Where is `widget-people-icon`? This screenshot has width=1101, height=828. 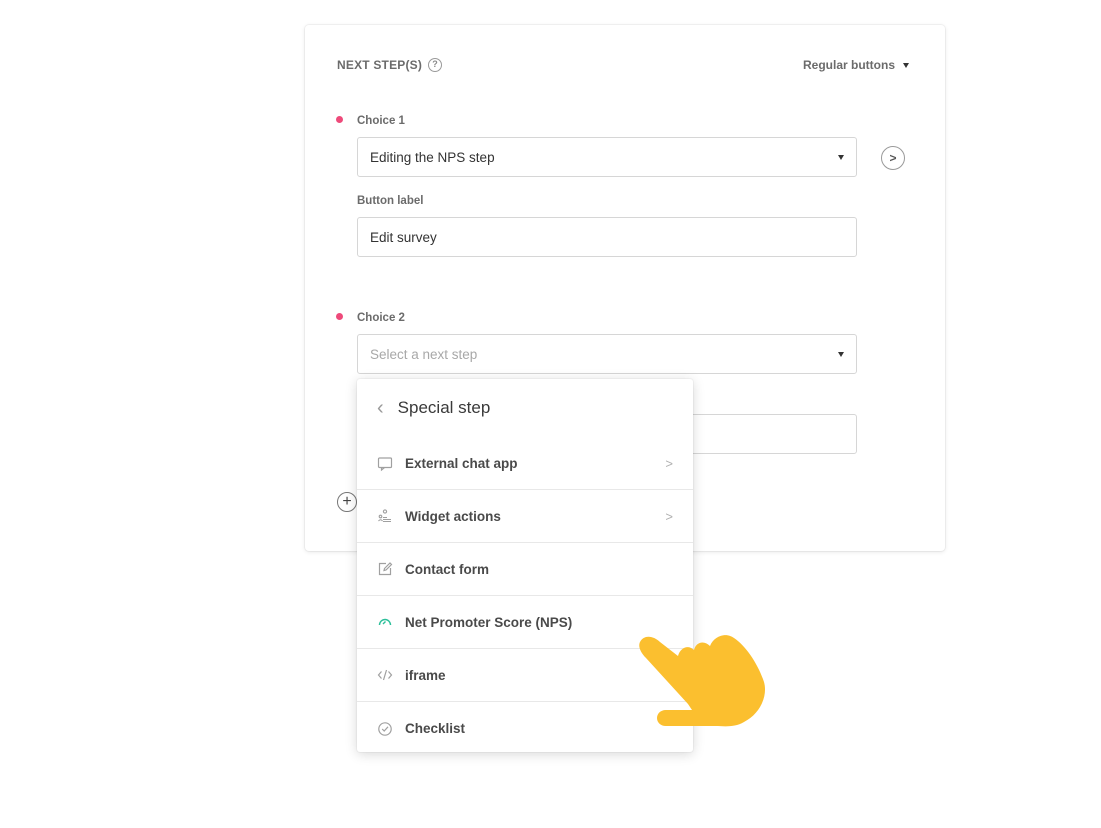 widget-people-icon is located at coordinates (385, 516).